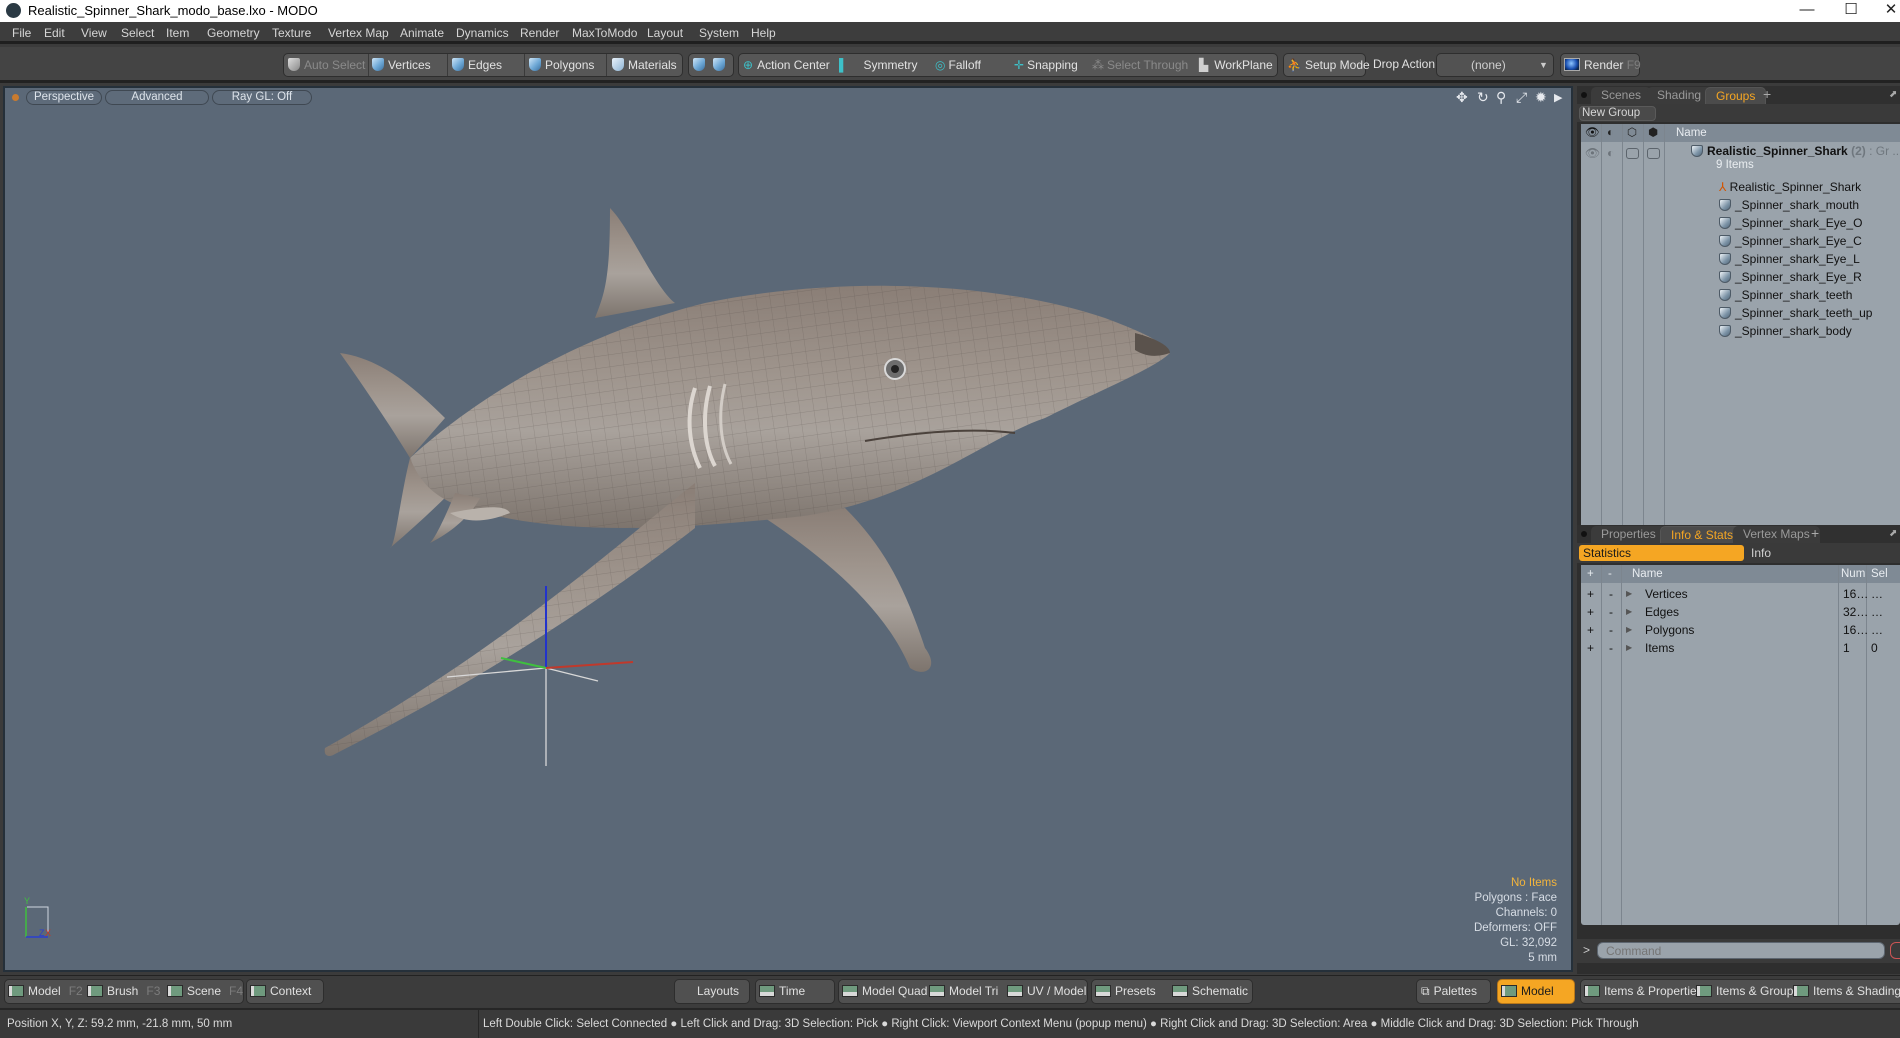 The width and height of the screenshot is (1900, 1038). I want to click on action-center-button: ⊕ Action Center, so click(786, 65).